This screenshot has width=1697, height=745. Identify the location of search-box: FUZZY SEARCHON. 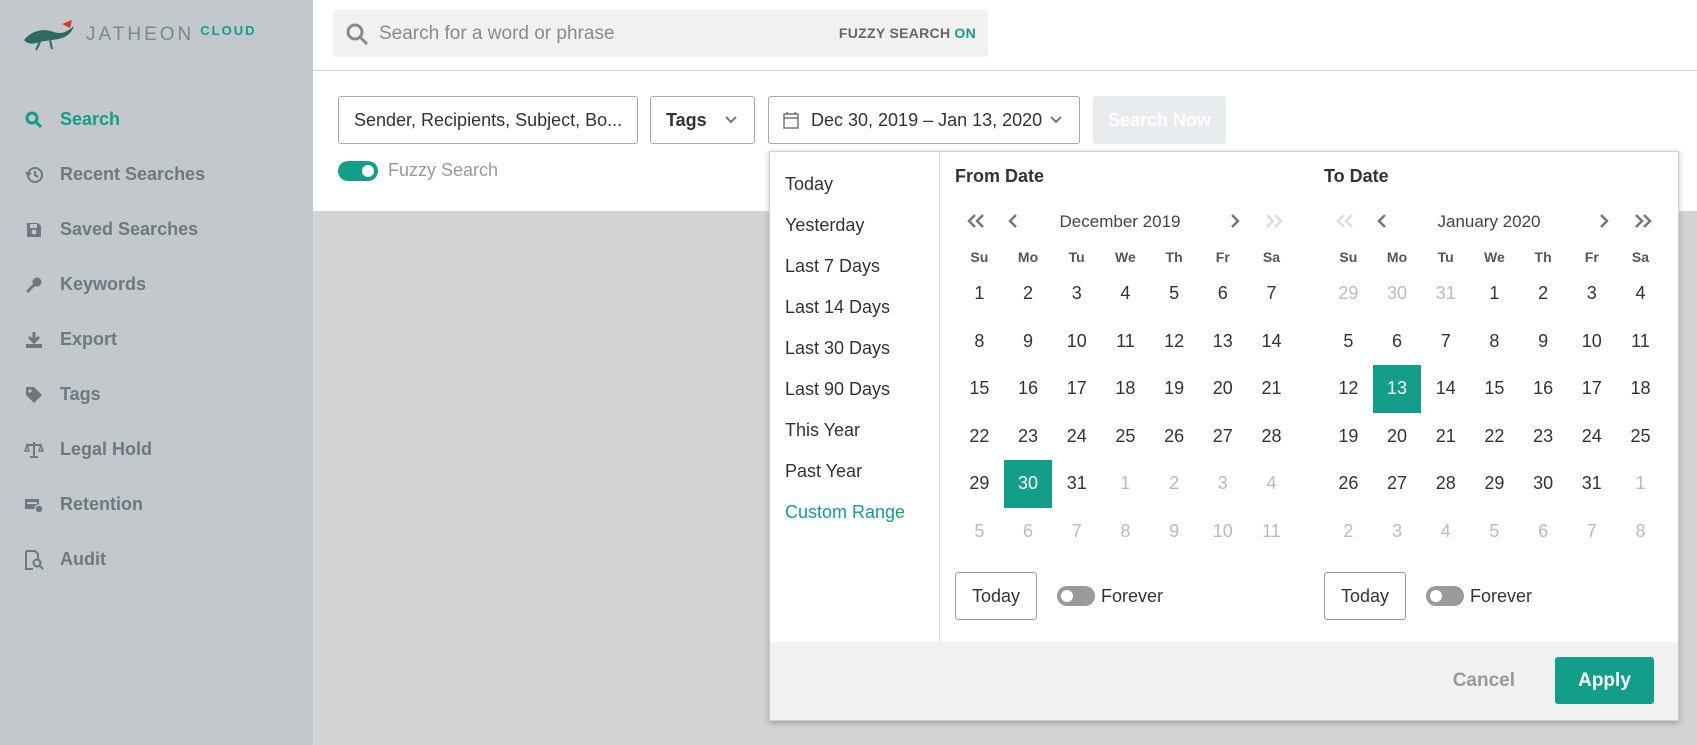
(660, 33).